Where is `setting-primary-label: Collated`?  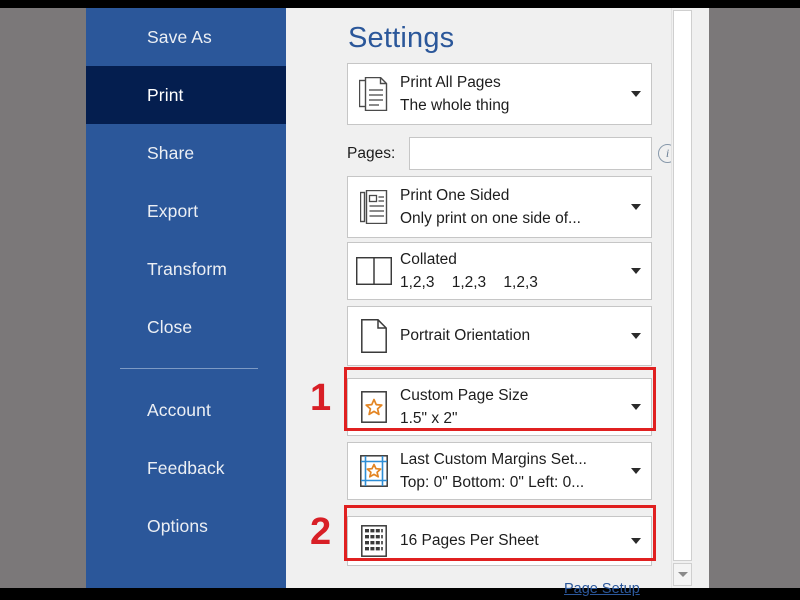 setting-primary-label: Collated is located at coordinates (428, 260).